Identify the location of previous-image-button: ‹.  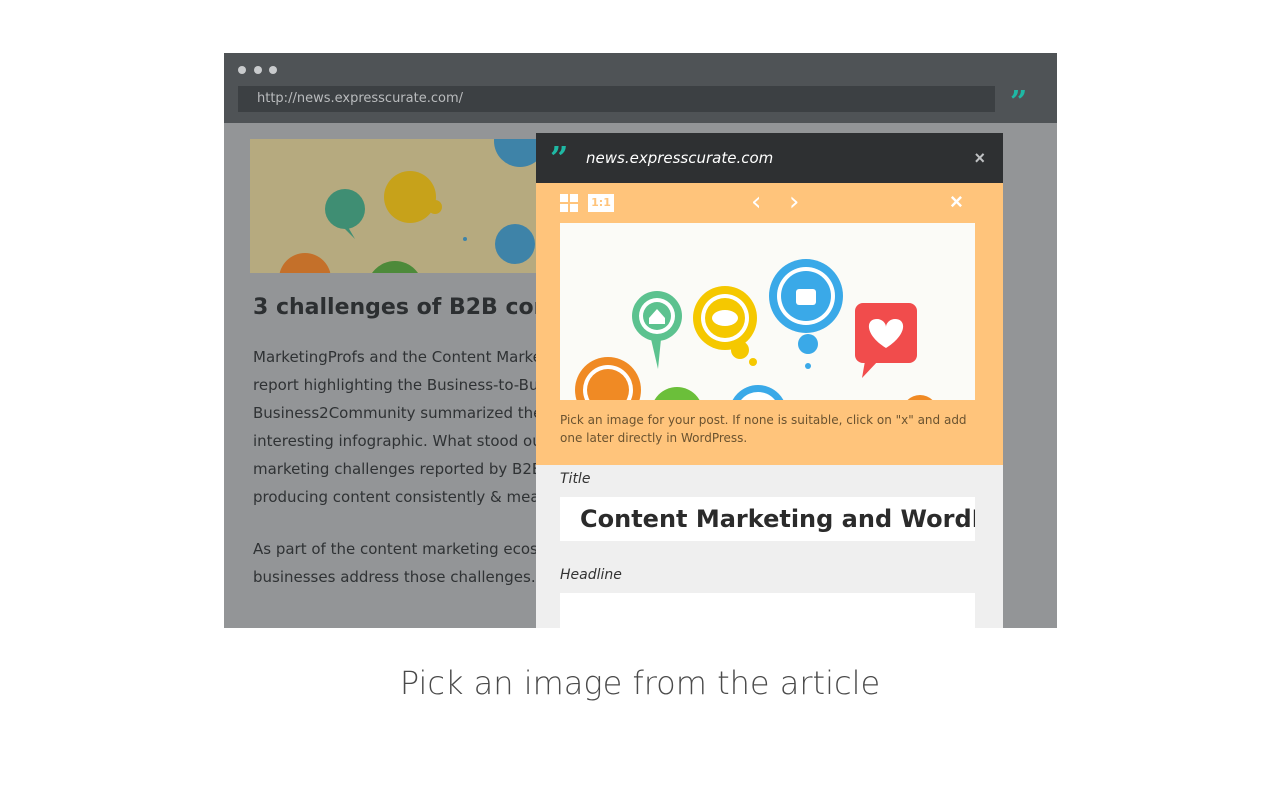
(756, 202).